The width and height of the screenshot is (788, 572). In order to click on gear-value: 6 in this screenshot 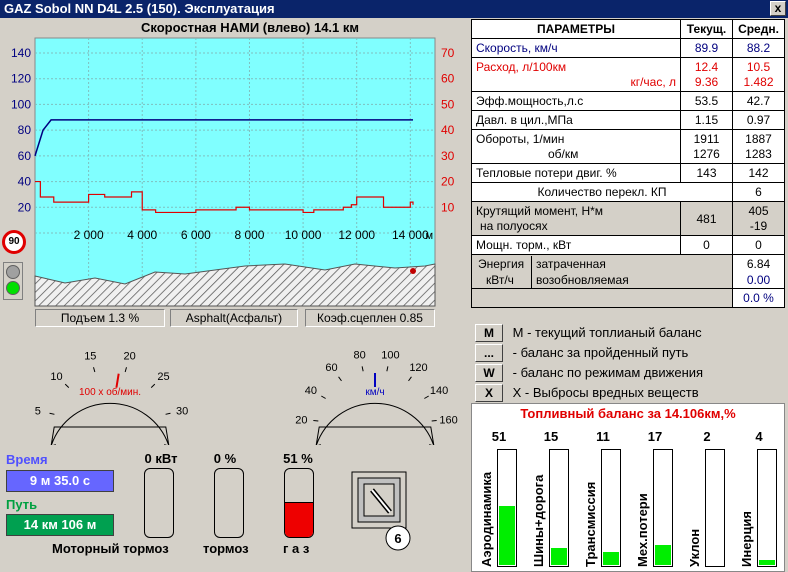, I will do `click(398, 538)`.